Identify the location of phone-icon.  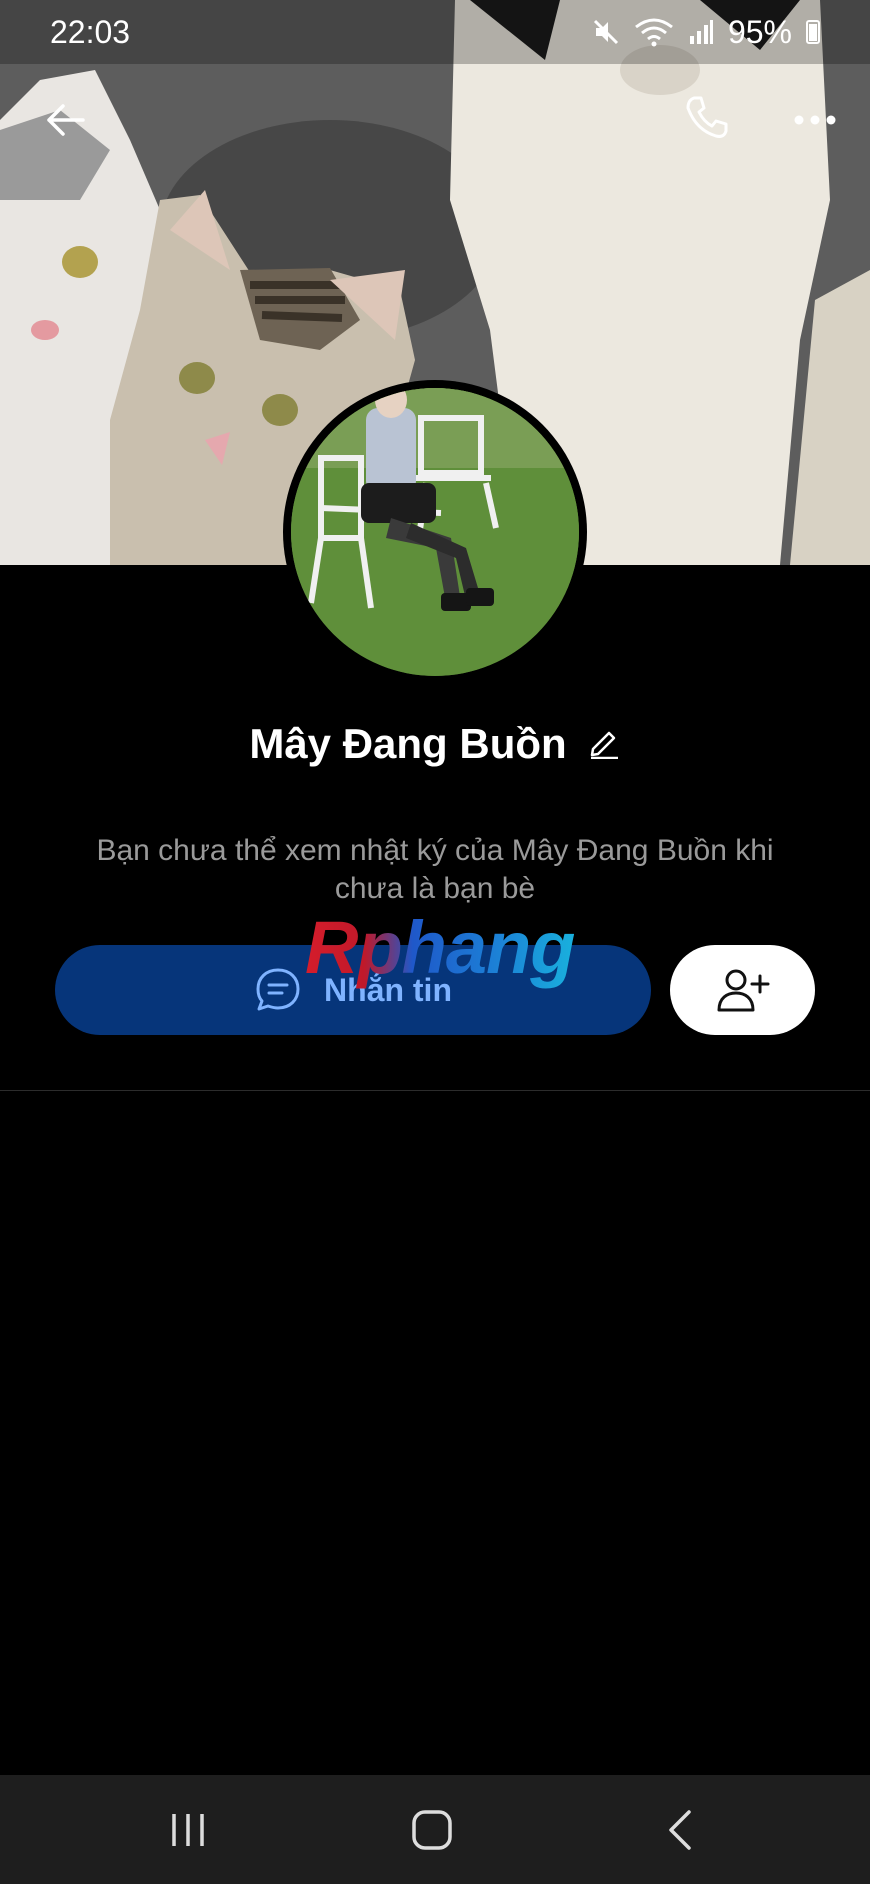
(707, 117).